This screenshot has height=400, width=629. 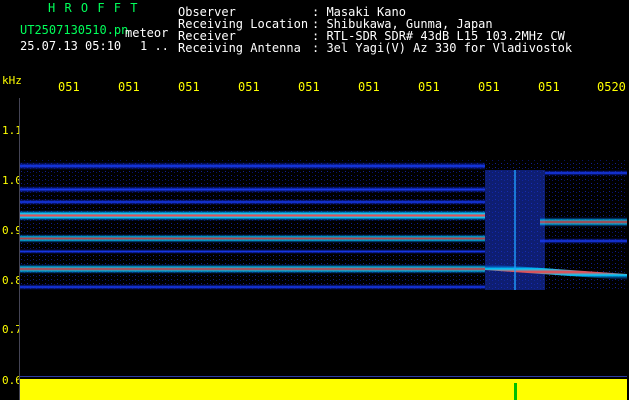 I want to click on x-tick-3: 051, so click(x=189, y=87).